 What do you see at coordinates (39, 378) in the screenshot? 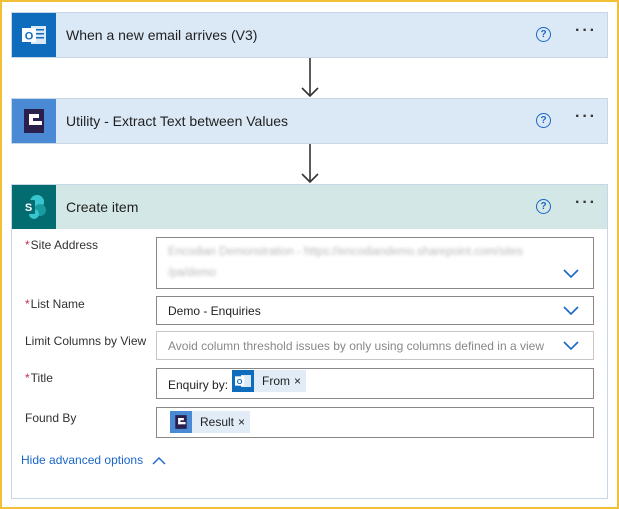
I see `title-label: *Title` at bounding box center [39, 378].